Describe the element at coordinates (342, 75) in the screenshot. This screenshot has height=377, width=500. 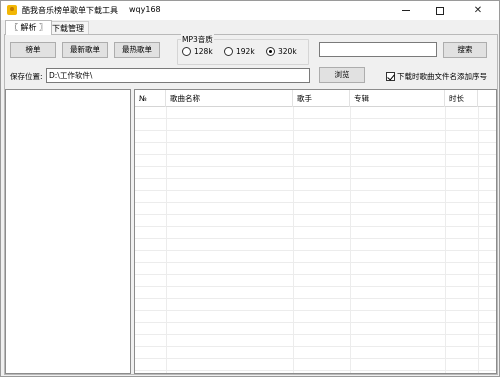
I see `browse-button: 浏览` at that location.